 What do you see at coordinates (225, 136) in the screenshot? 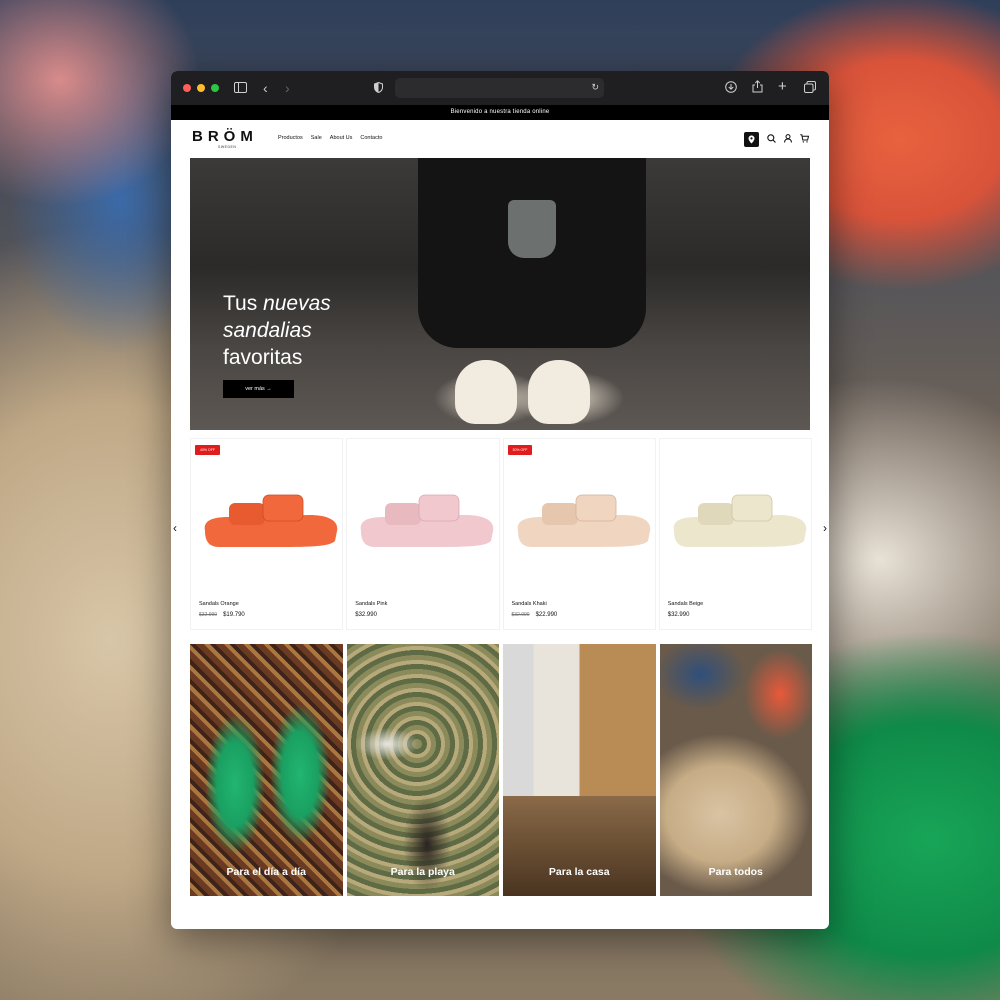
I see `brand-logo: BRÖM` at bounding box center [225, 136].